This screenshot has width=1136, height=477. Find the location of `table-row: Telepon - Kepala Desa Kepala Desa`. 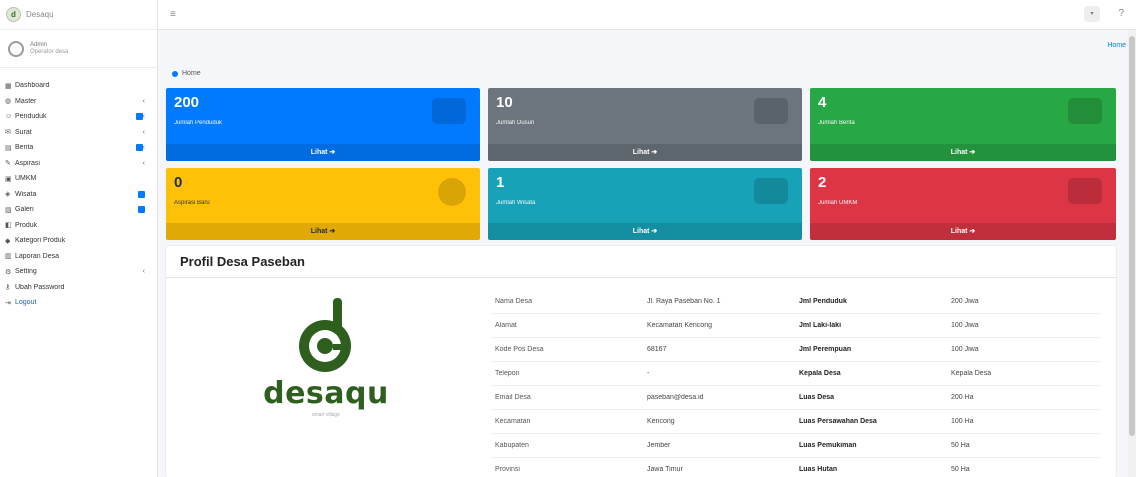

table-row: Telepon - Kepala Desa Kepala Desa is located at coordinates (796, 374).